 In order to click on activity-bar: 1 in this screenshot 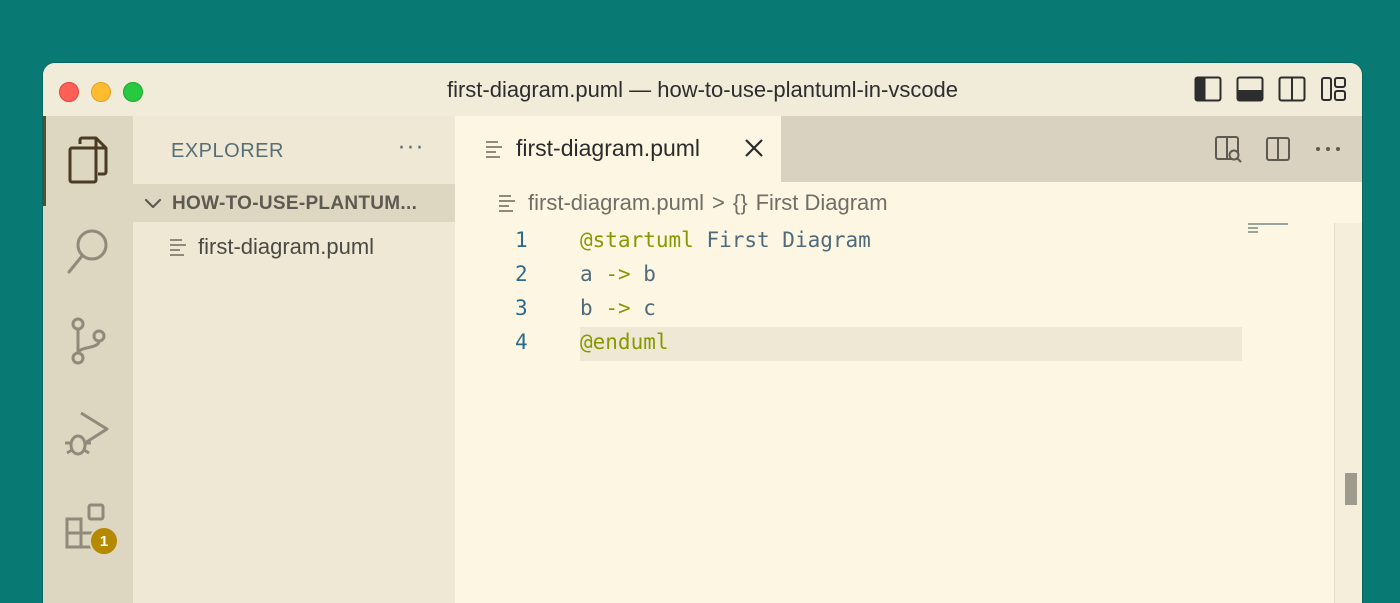, I will do `click(88, 359)`.